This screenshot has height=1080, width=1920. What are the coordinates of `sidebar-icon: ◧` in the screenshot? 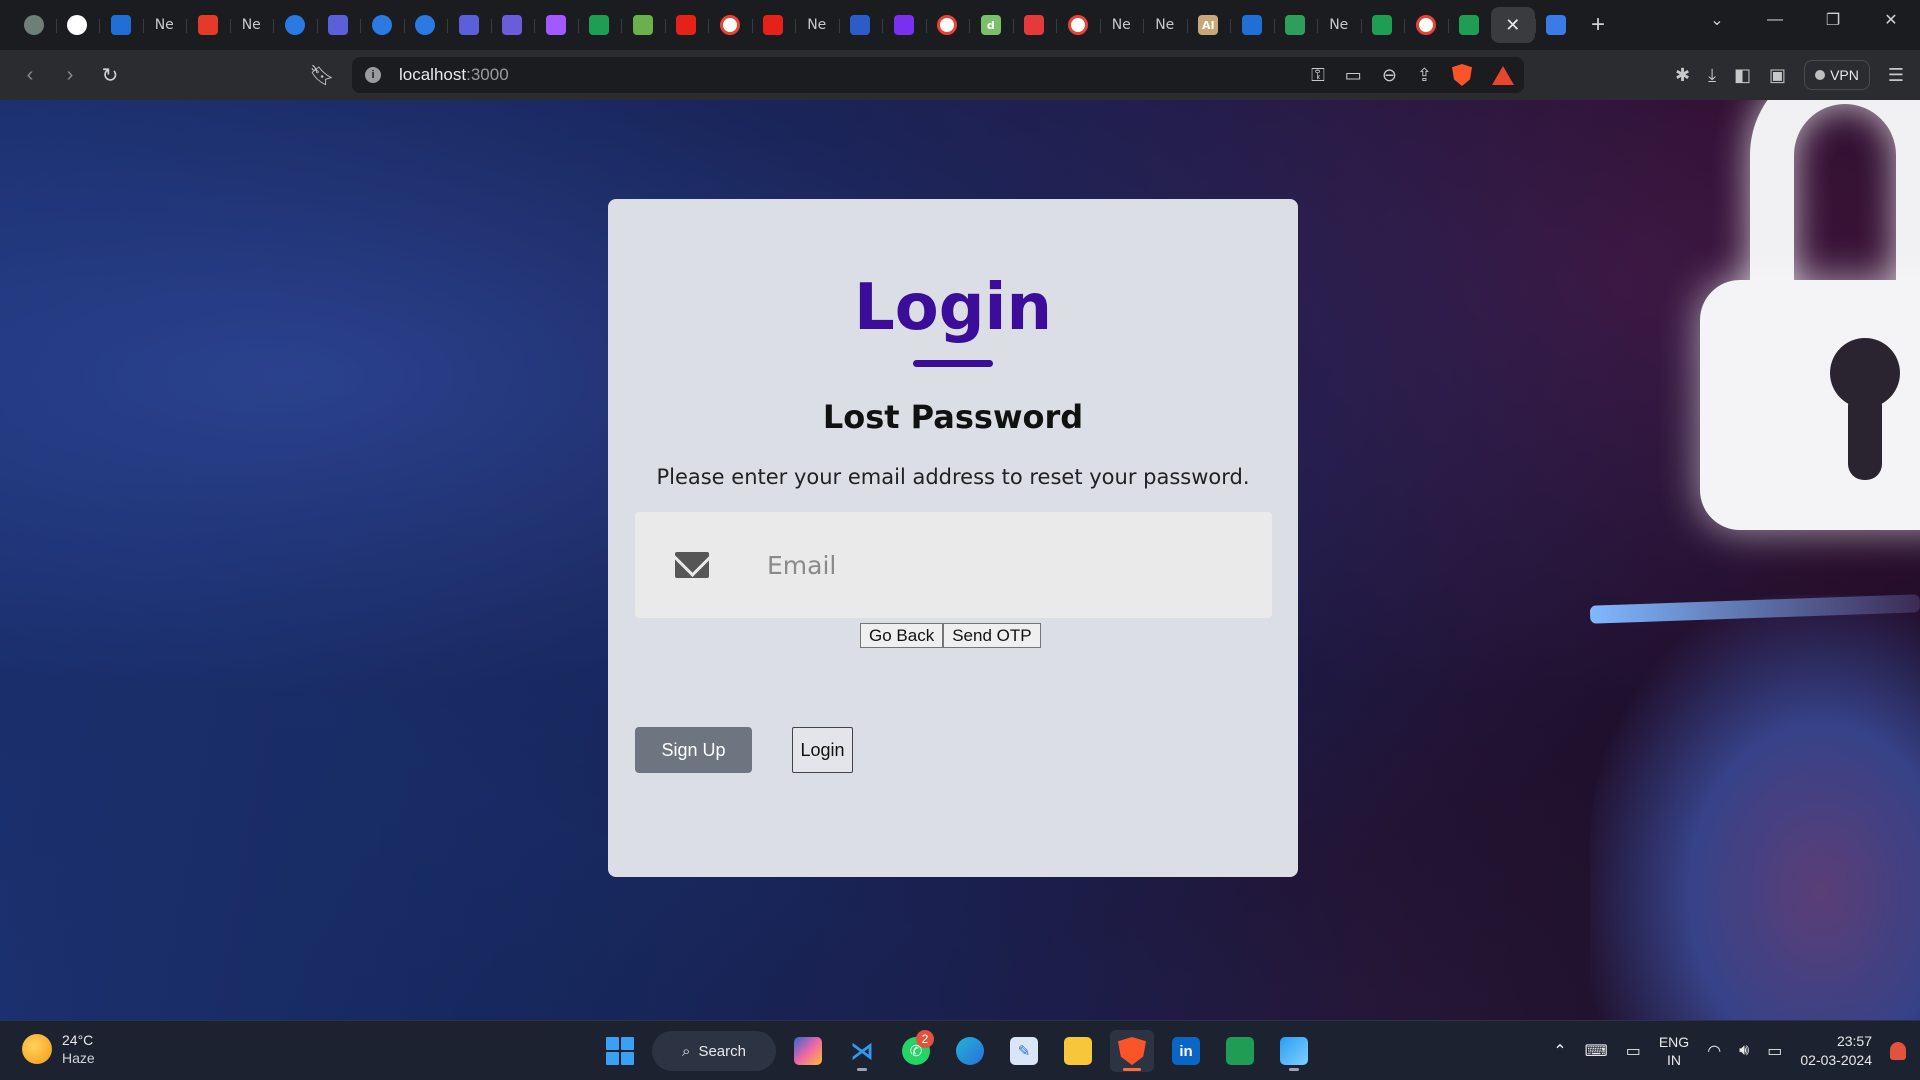 It's located at (1742, 75).